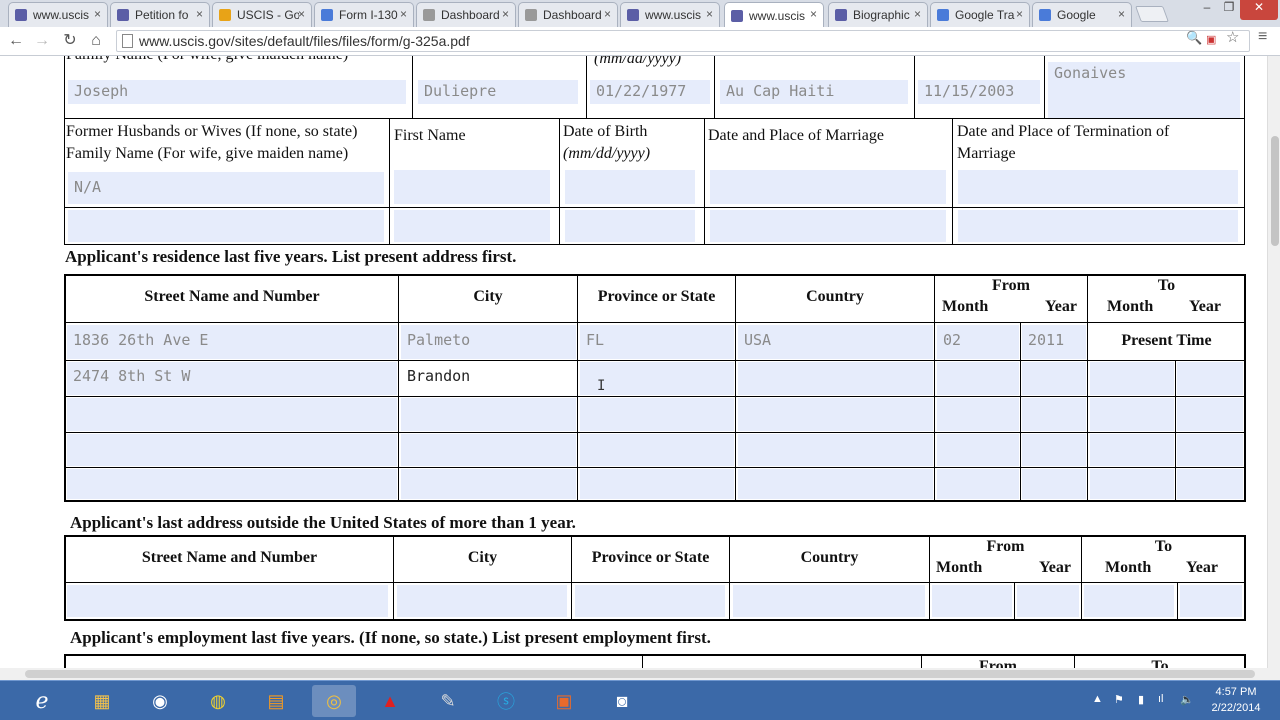  I want to click on reload-icon: ↻, so click(70, 41).